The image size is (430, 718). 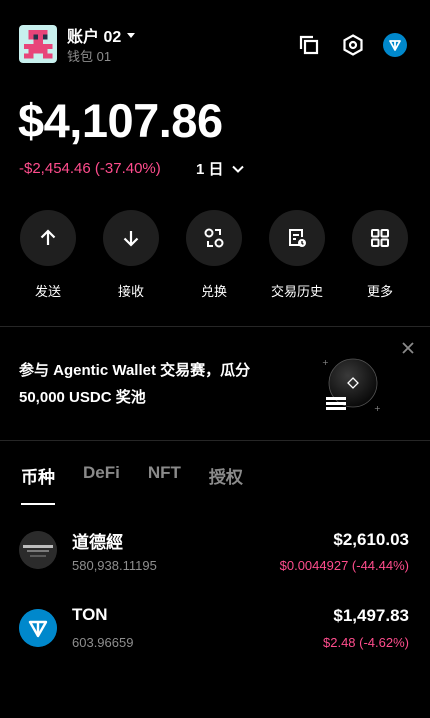 What do you see at coordinates (82, 397) in the screenshot?
I see `promo-line-2: 50,000 USDC 奖池` at bounding box center [82, 397].